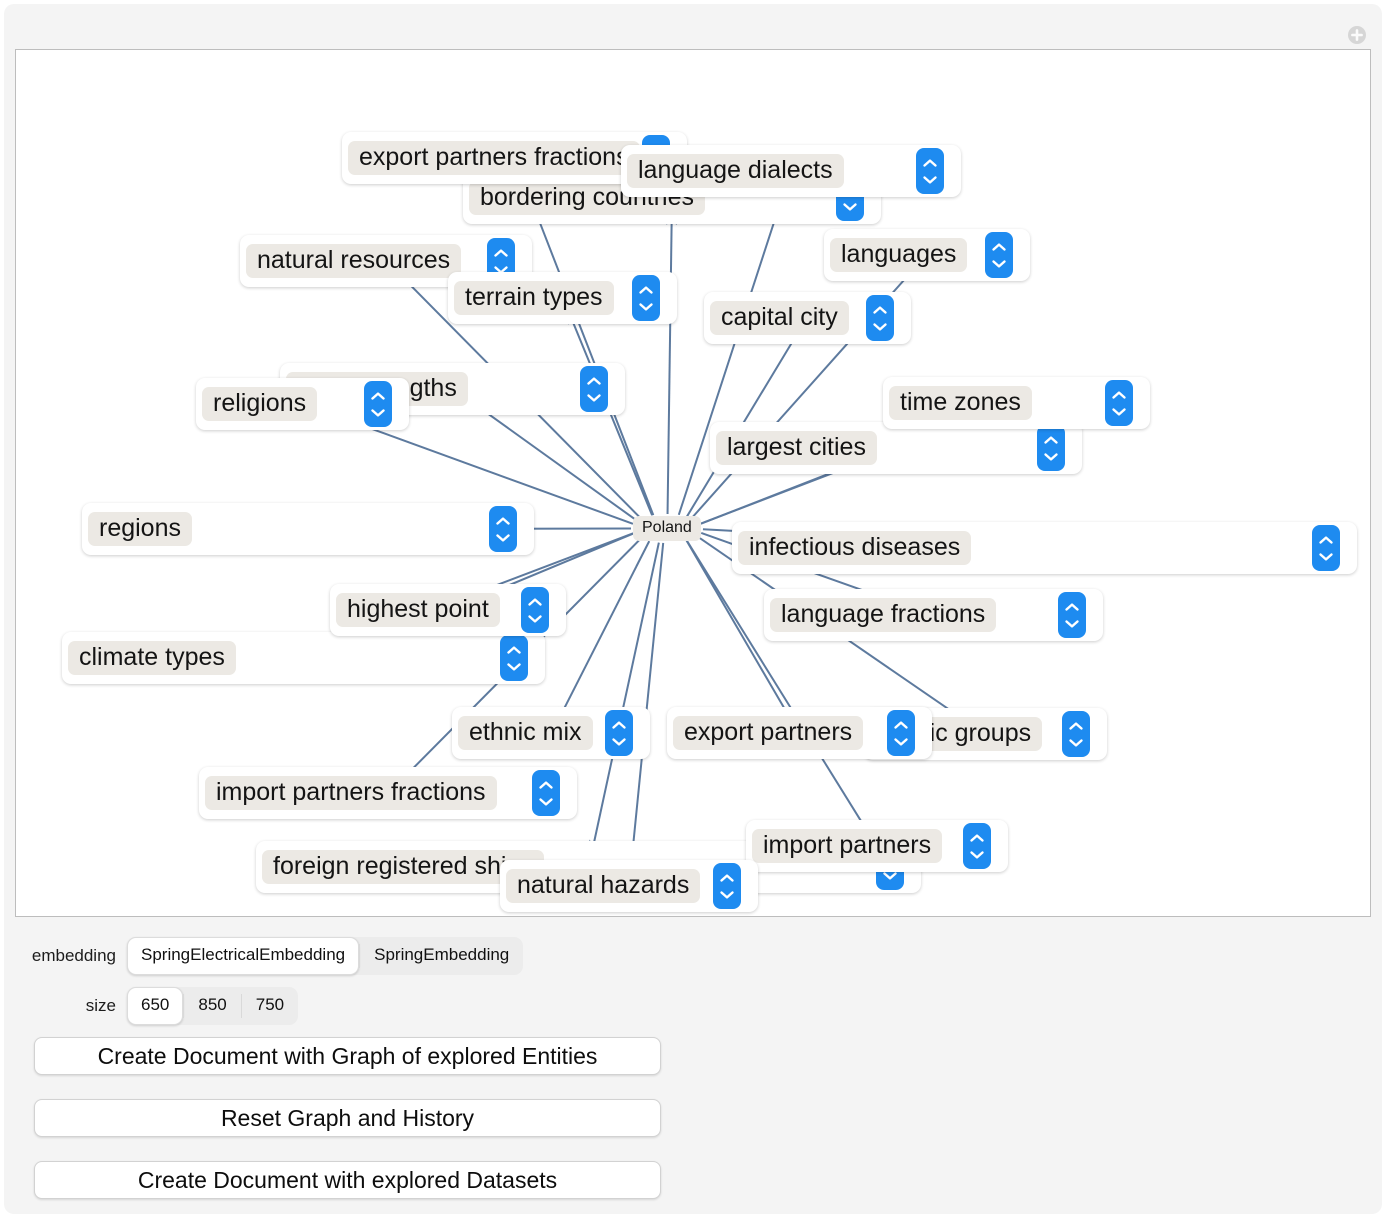 This screenshot has height=1220, width=1388. What do you see at coordinates (351, 793) in the screenshot?
I see `graph-node-label: import partners fractions` at bounding box center [351, 793].